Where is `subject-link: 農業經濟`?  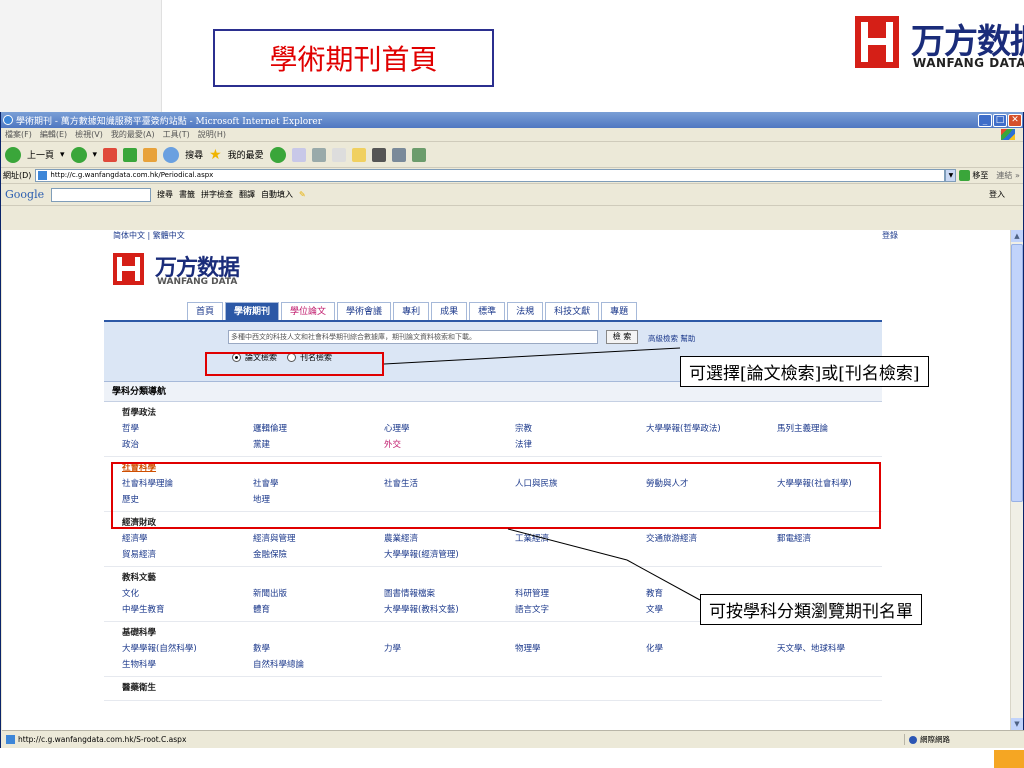 subject-link: 農業經濟 is located at coordinates (449, 538).